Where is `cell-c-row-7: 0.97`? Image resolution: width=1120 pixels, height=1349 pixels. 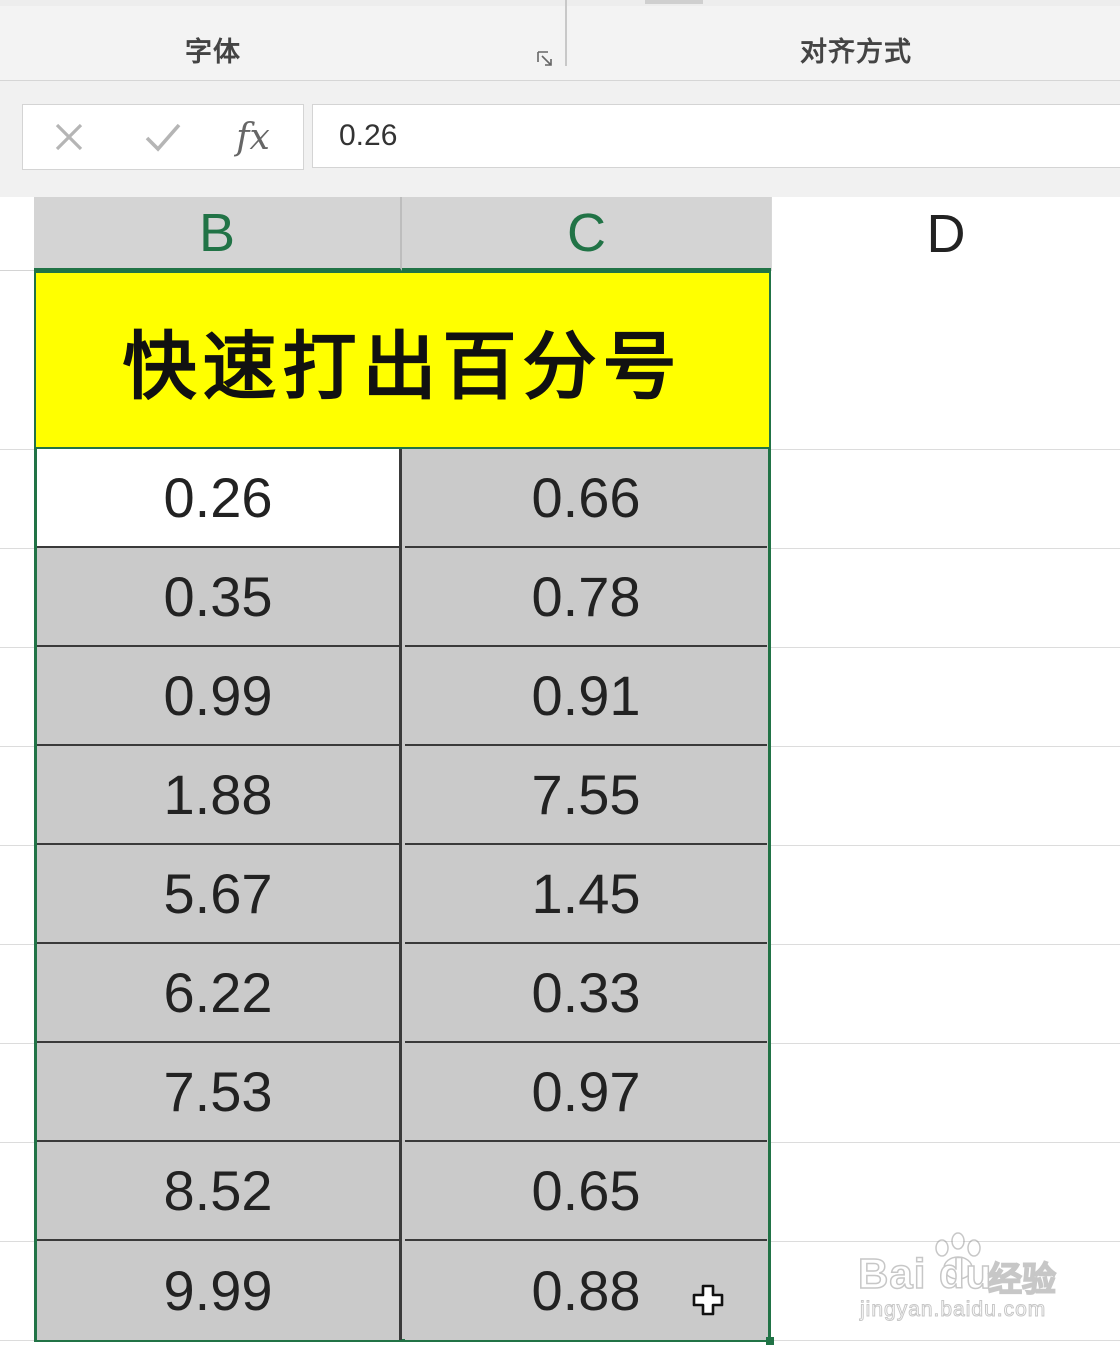 cell-c-row-7: 0.97 is located at coordinates (586, 1092).